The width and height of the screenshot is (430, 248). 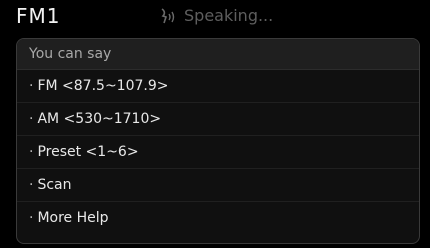 What do you see at coordinates (218, 218) in the screenshot?
I see `list-item-more-help: · More Help` at bounding box center [218, 218].